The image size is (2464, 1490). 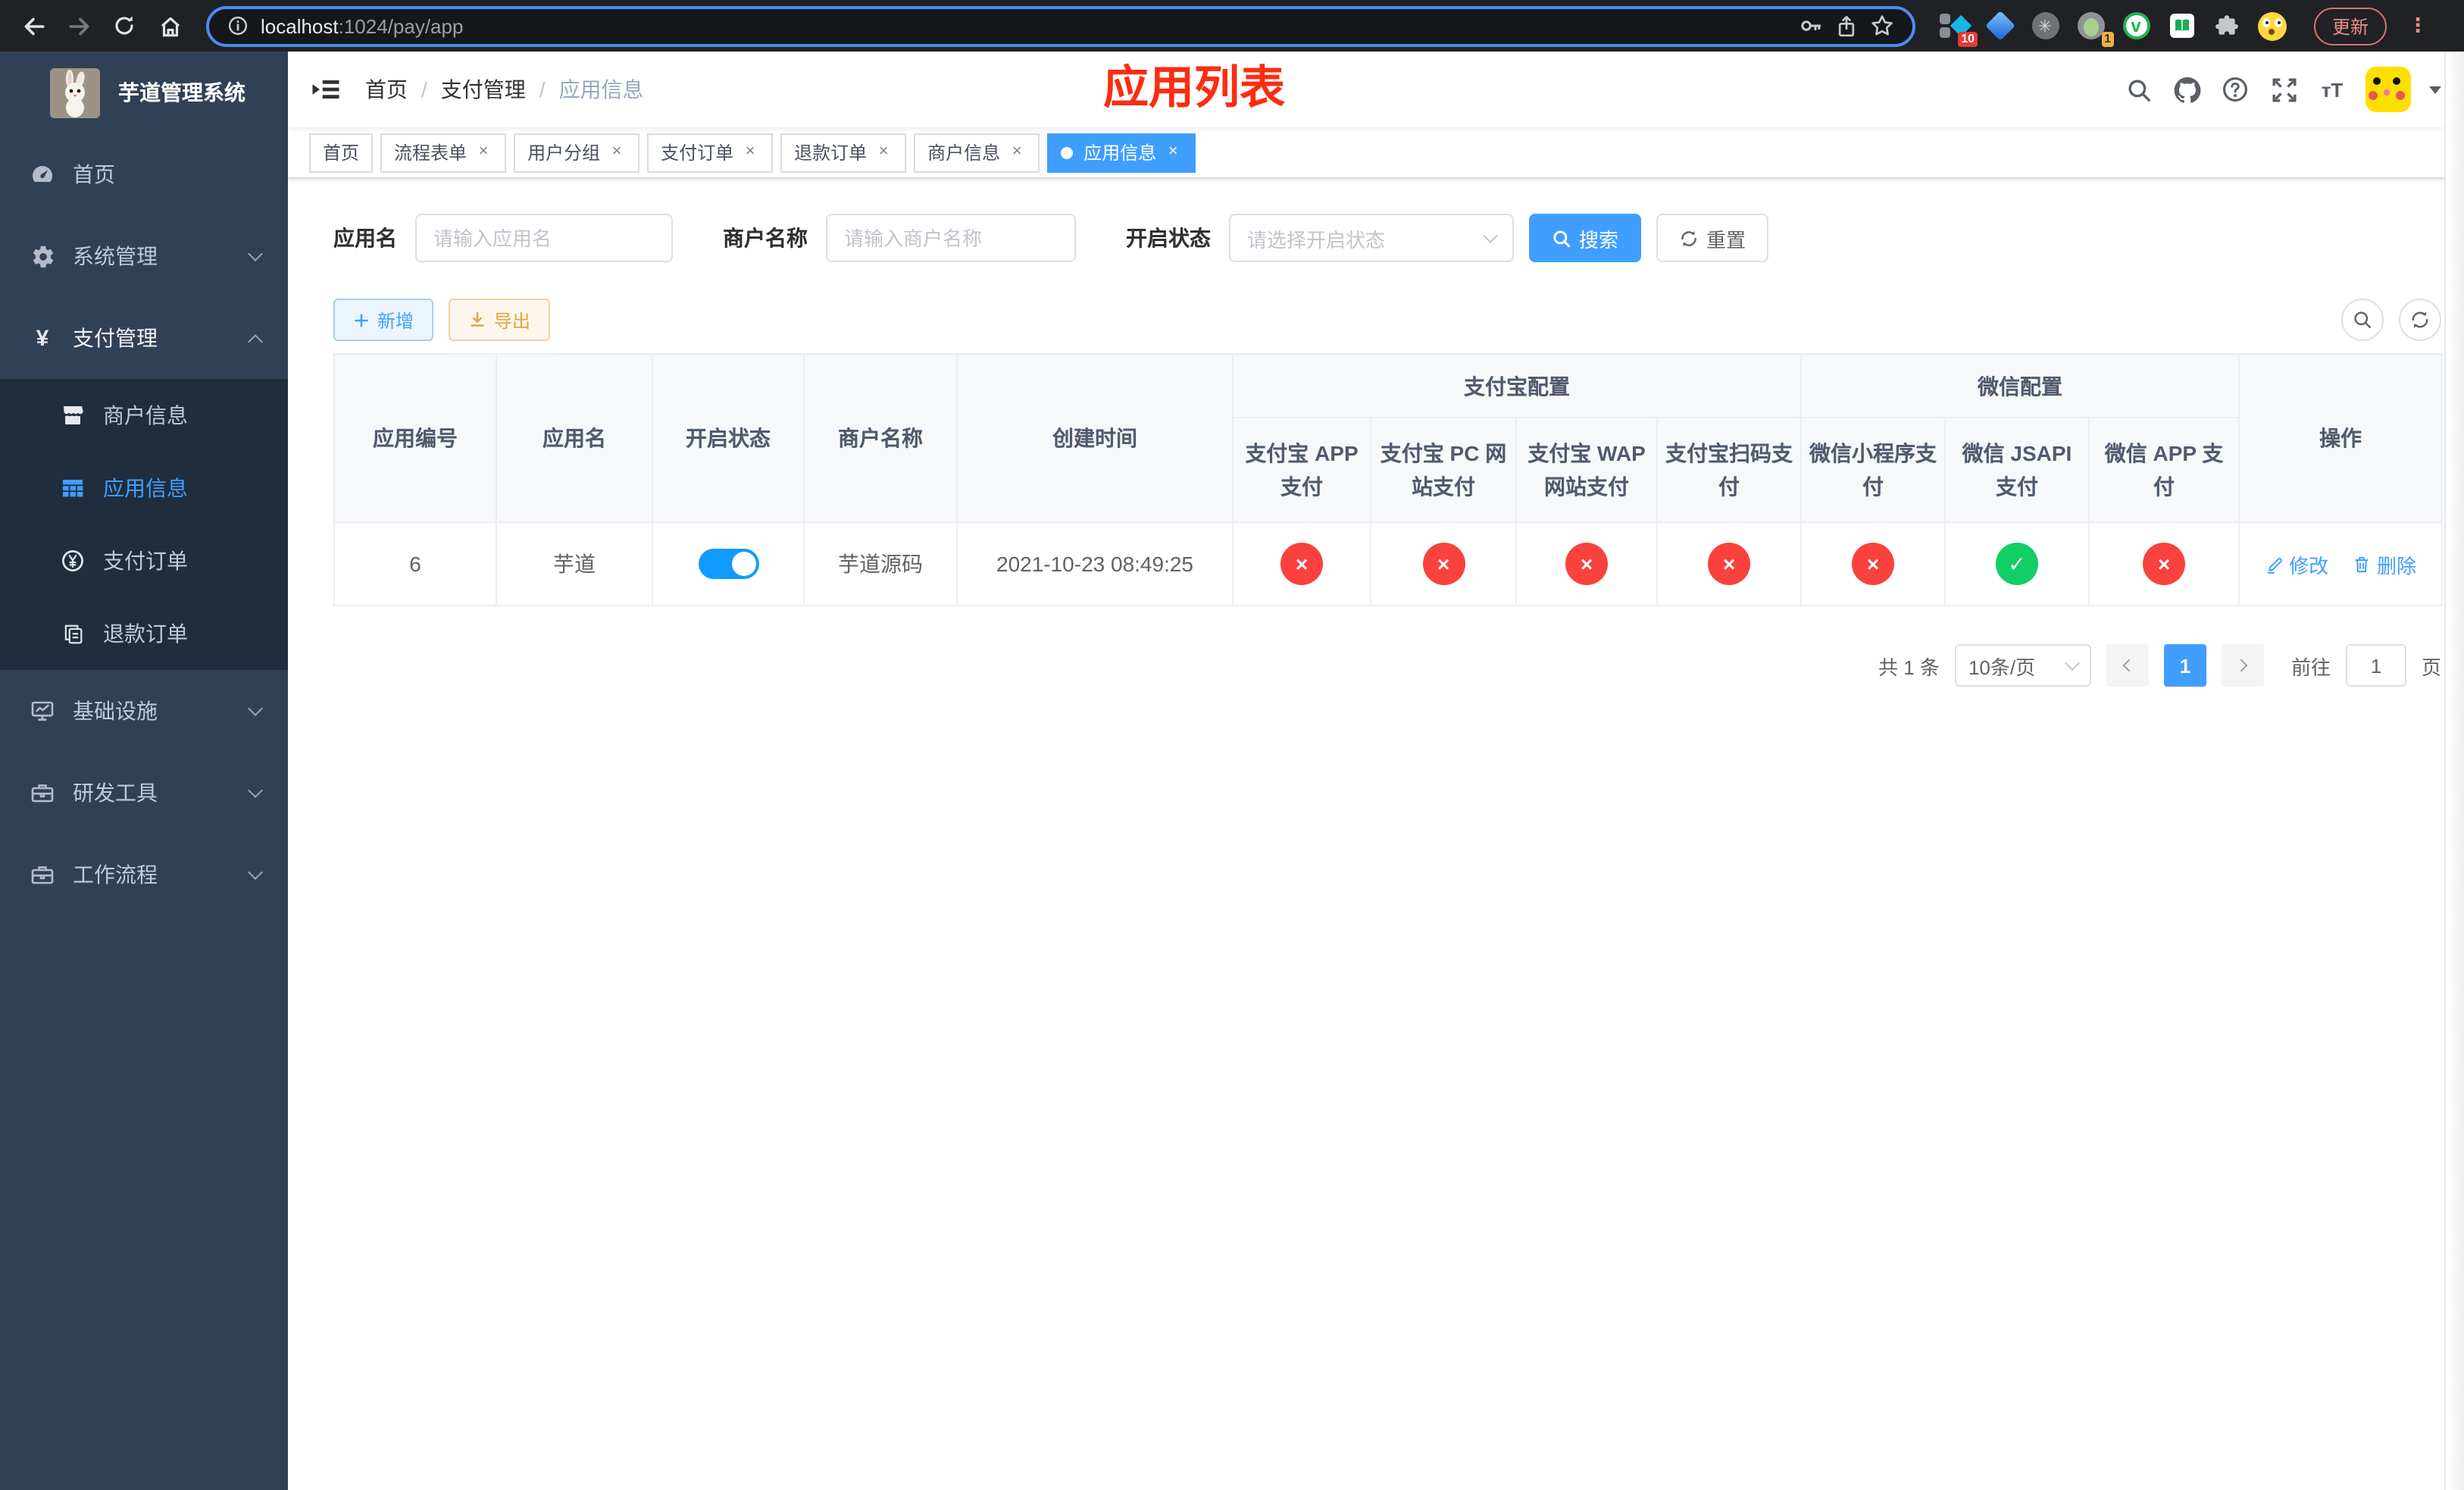 I want to click on breadcrumb: 首页 / 支付管理 / 应用信息, so click(x=504, y=89).